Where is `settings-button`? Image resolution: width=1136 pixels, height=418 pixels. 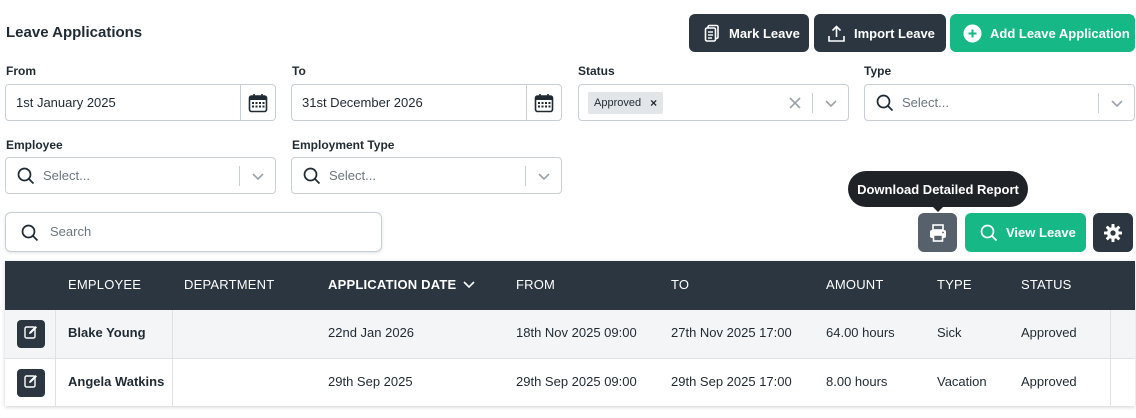
settings-button is located at coordinates (1113, 232).